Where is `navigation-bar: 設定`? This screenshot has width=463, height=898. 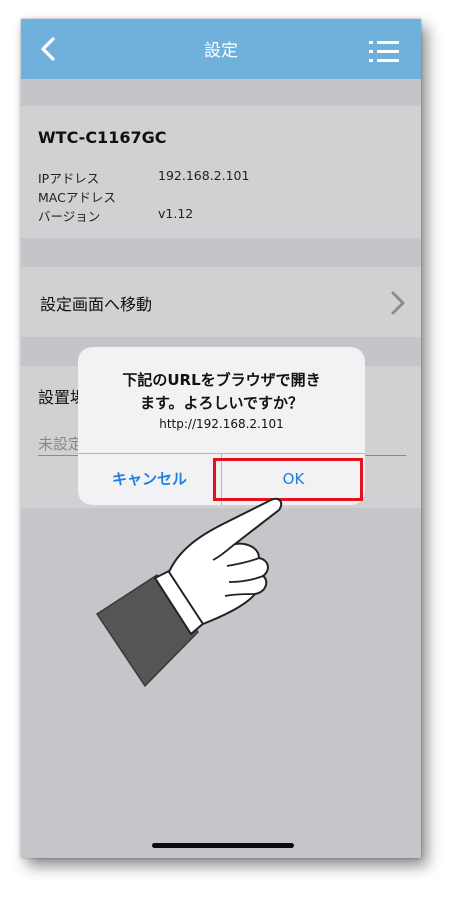
navigation-bar: 設定 is located at coordinates (221, 49).